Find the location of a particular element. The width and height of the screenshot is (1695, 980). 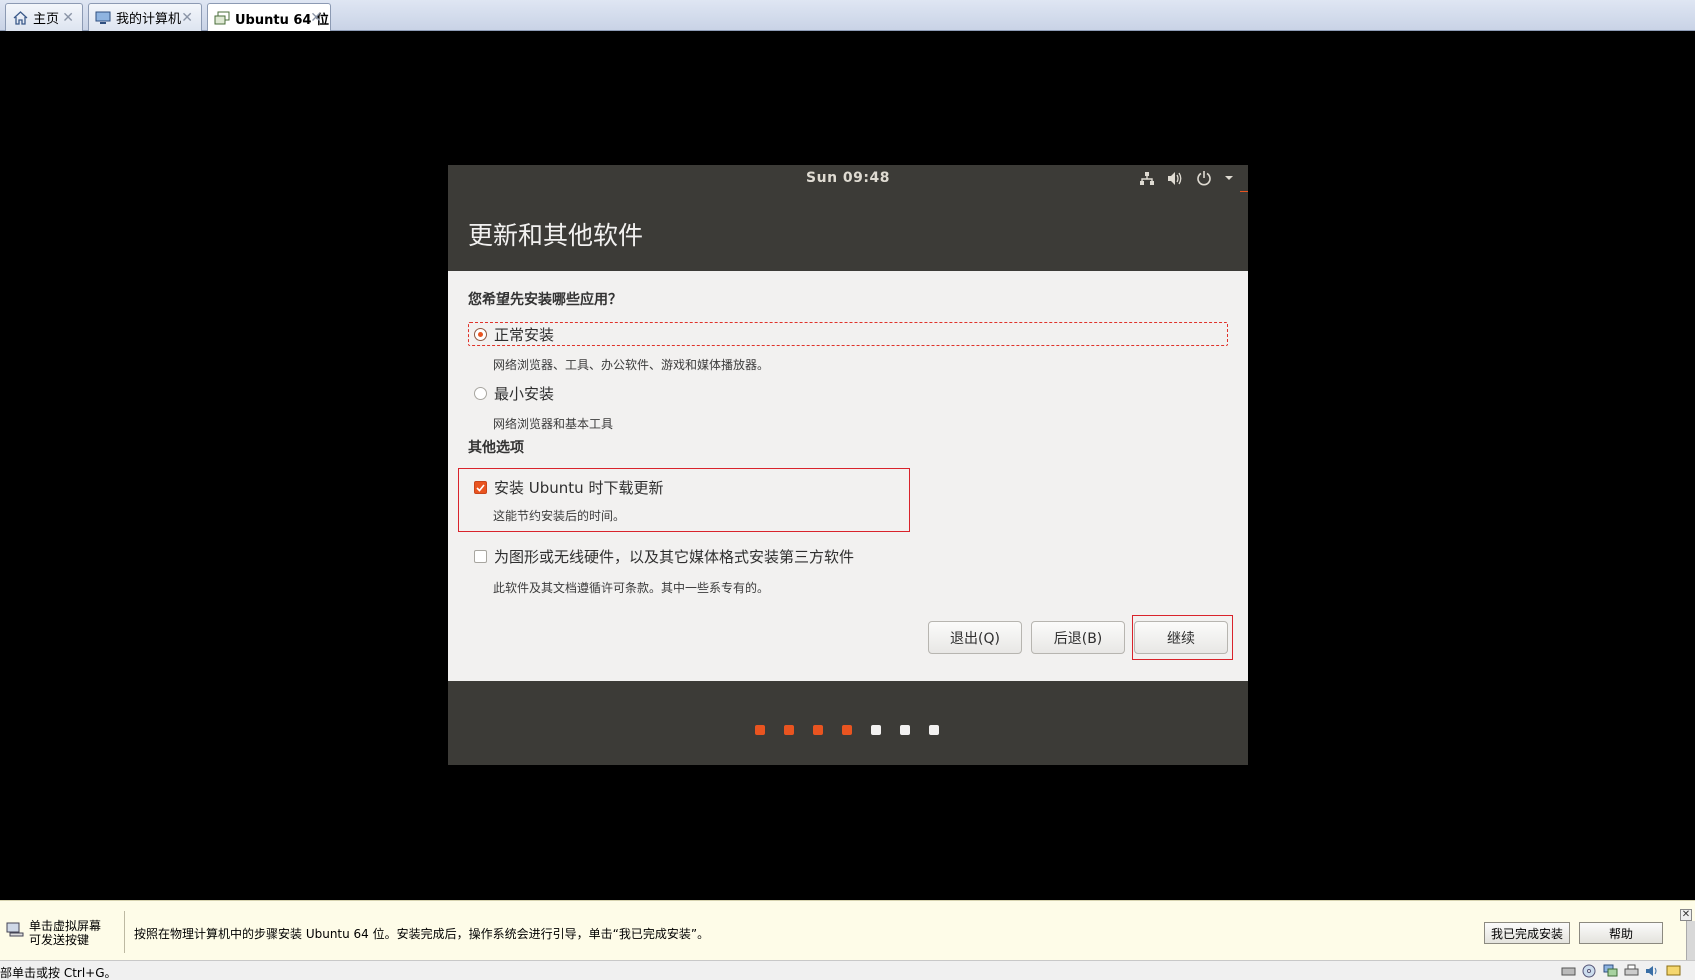

option-label: 最小安装 is located at coordinates (524, 394).